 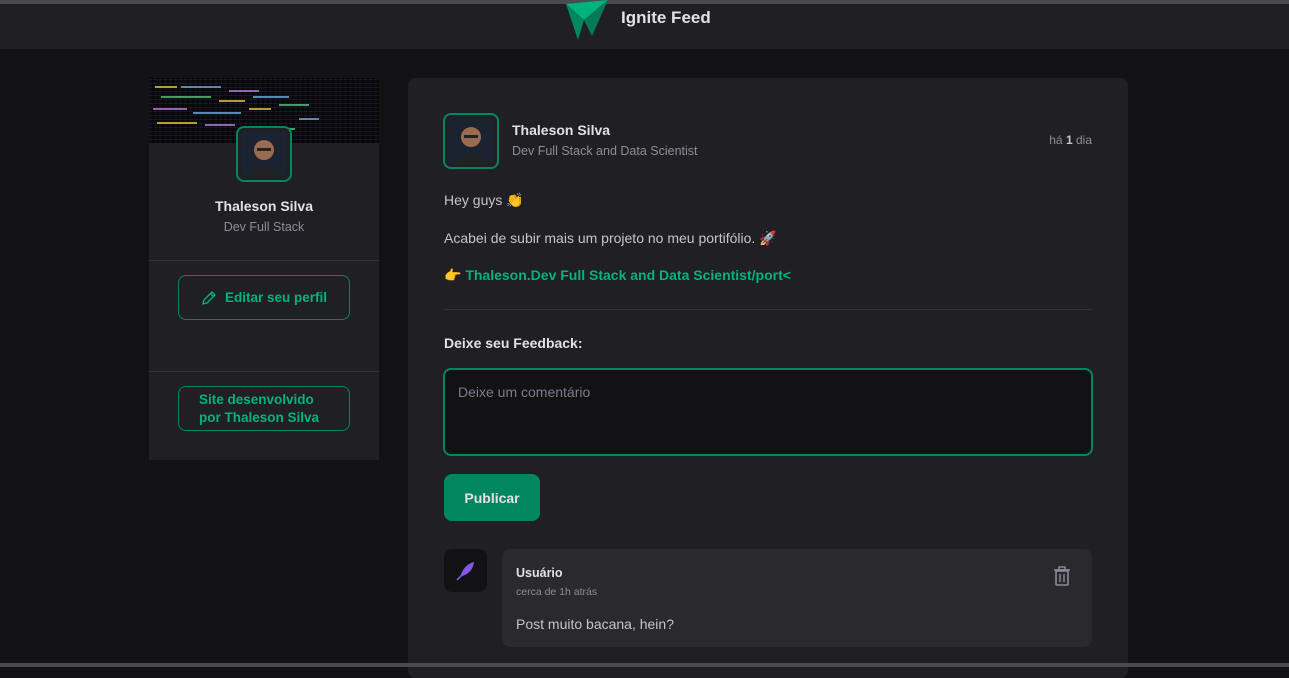 What do you see at coordinates (264, 206) in the screenshot?
I see `profile-name: Thaleson Silva` at bounding box center [264, 206].